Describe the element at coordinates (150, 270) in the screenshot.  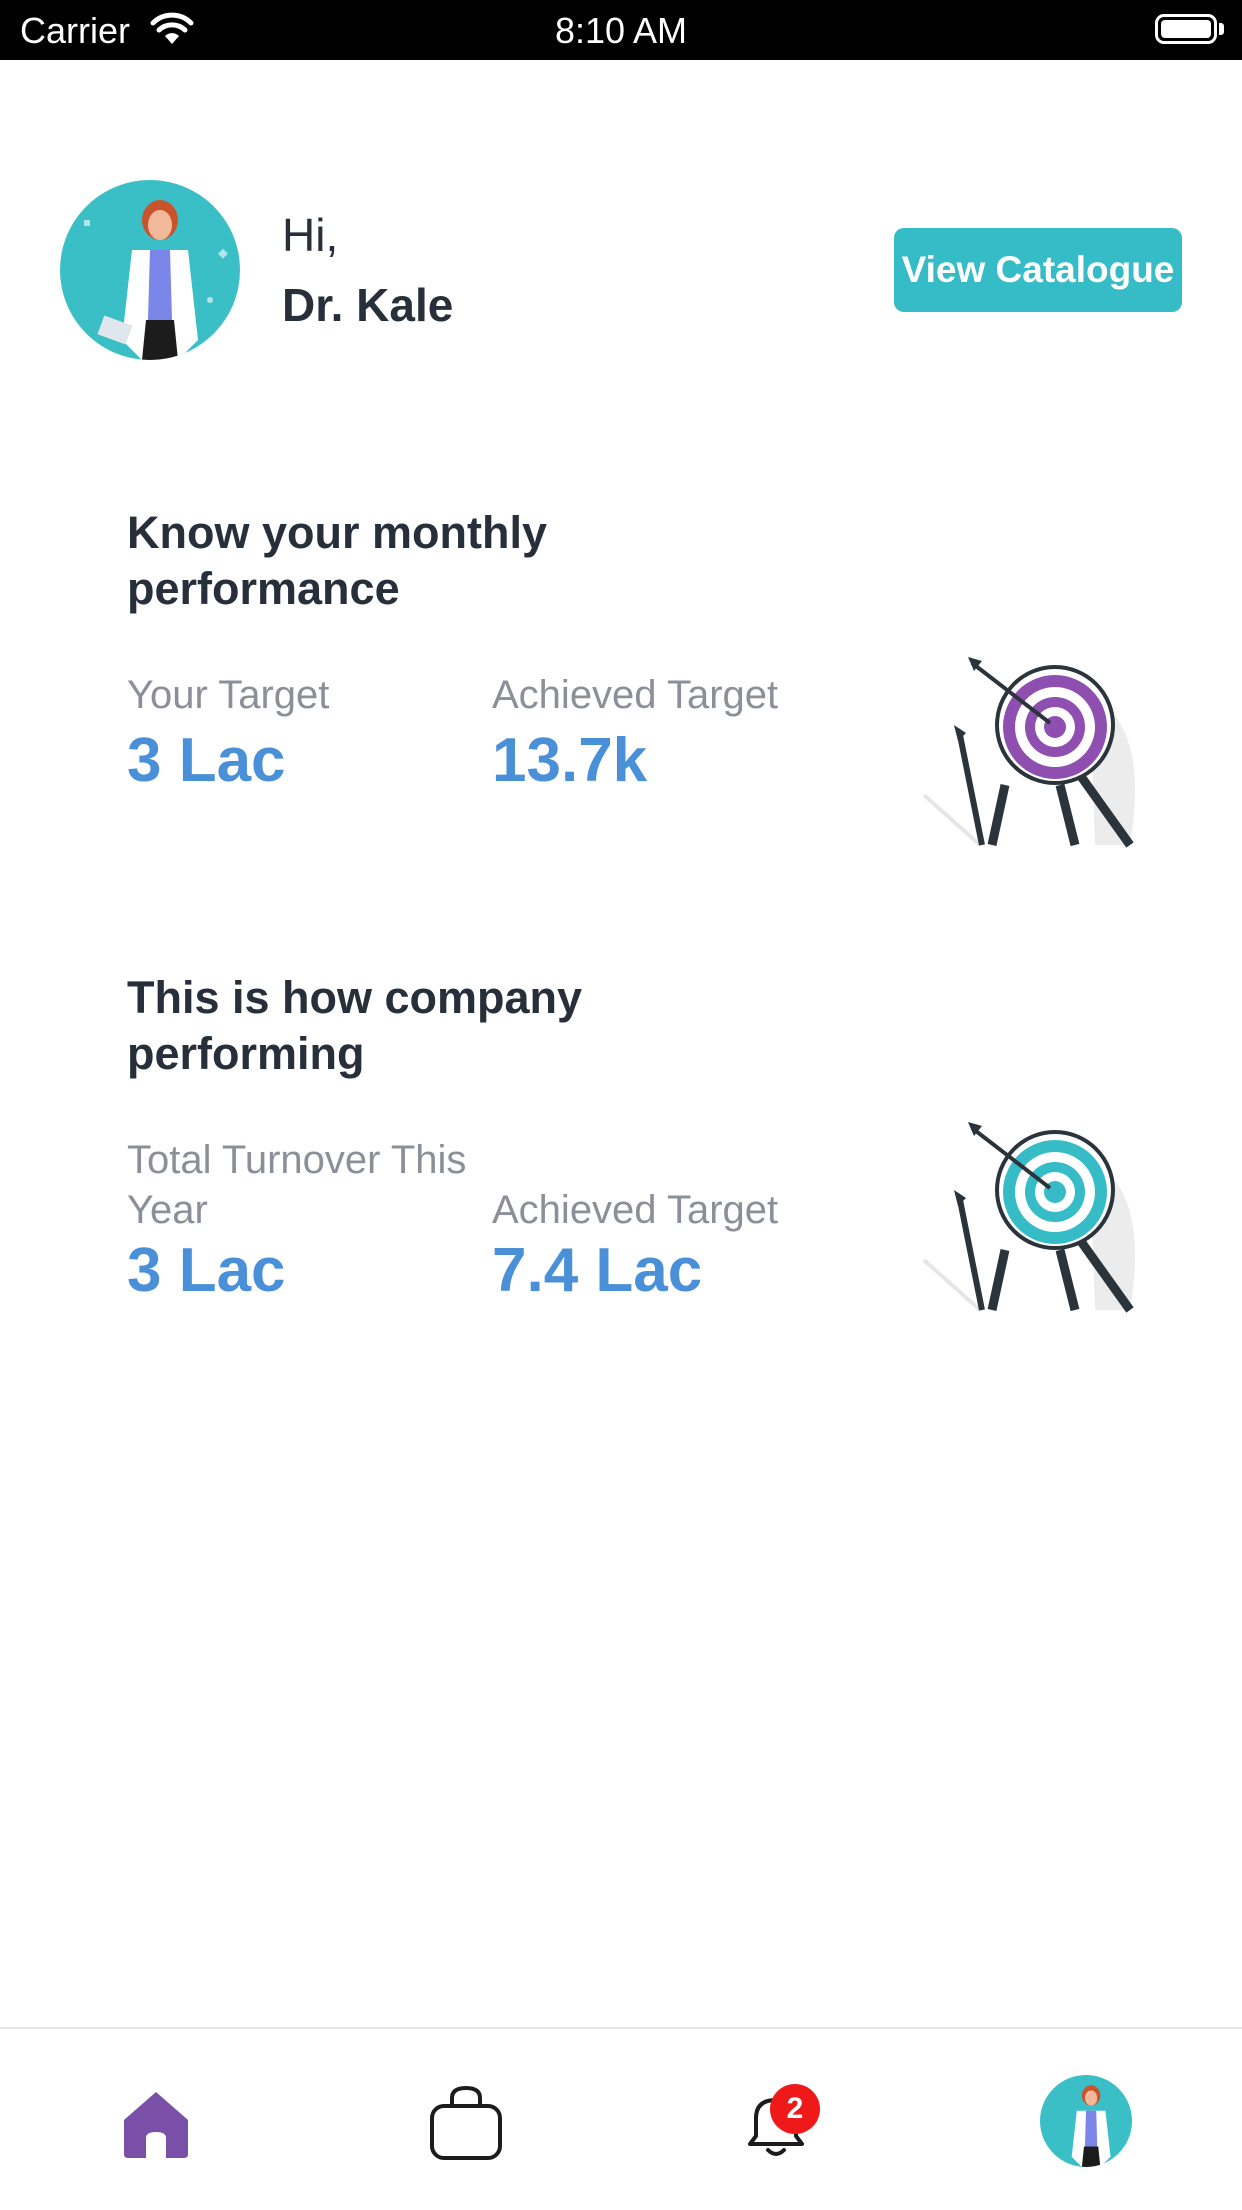
I see `doctor-avatar` at that location.